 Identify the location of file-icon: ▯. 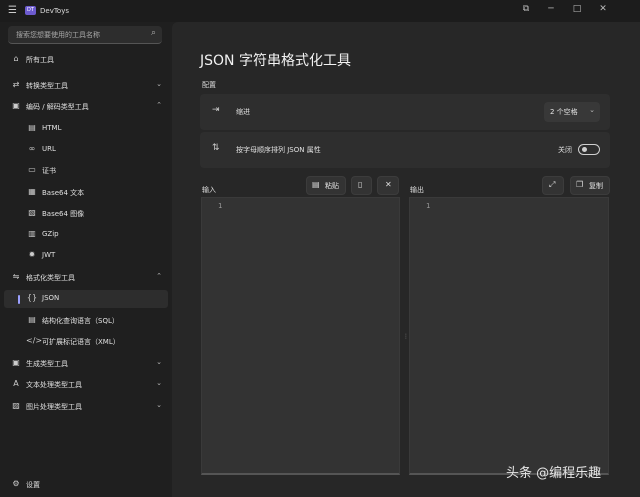
(360, 184).